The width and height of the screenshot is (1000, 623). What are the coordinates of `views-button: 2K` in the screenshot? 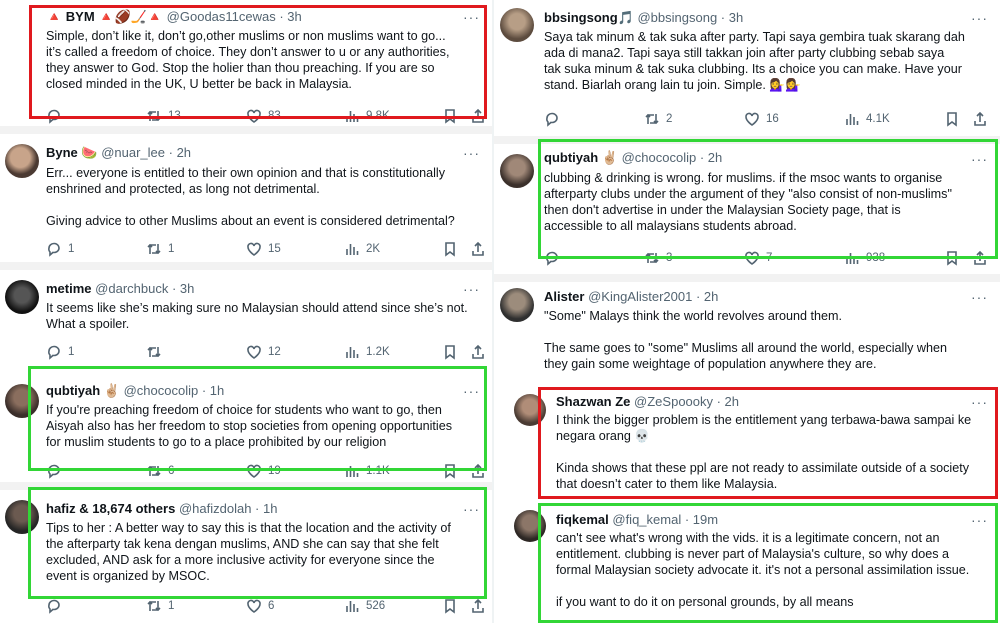 It's located at (362, 249).